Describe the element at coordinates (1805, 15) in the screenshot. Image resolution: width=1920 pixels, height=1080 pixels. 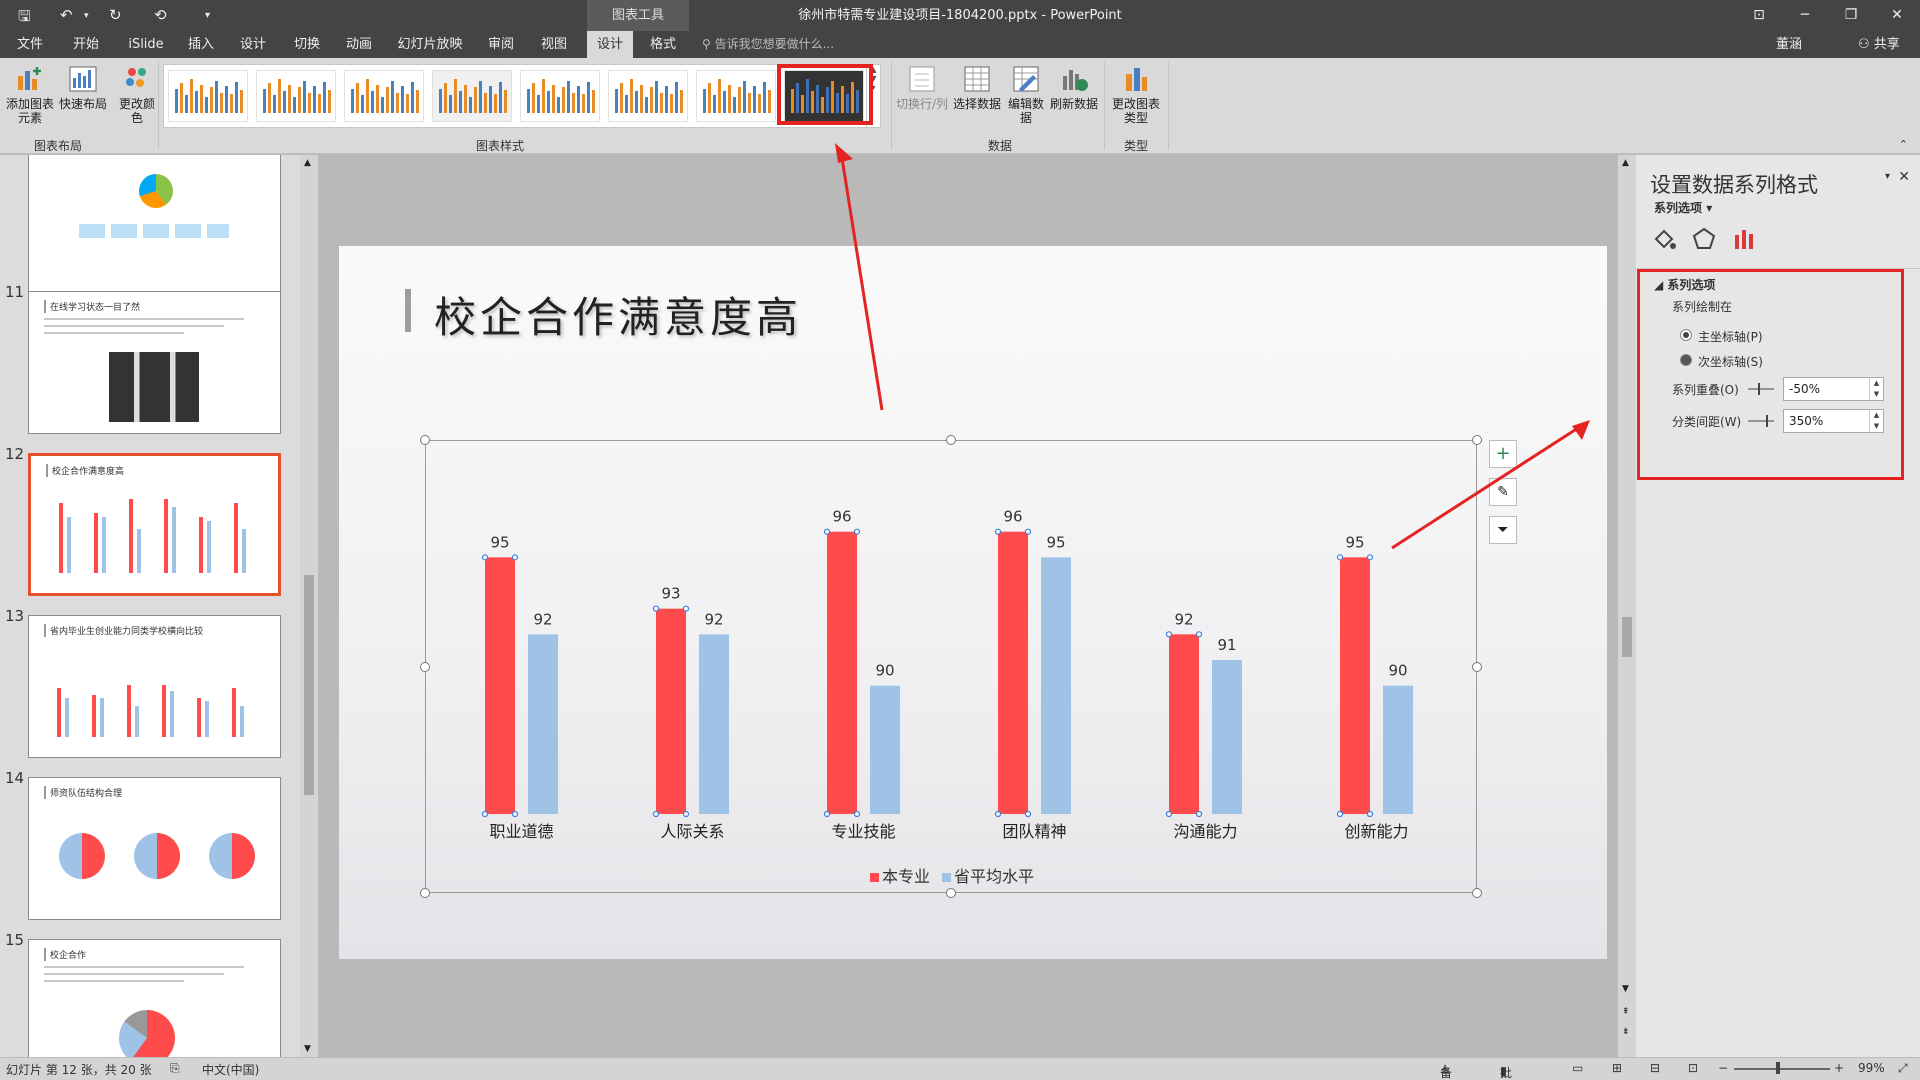
I see `minimize-button: ─` at that location.